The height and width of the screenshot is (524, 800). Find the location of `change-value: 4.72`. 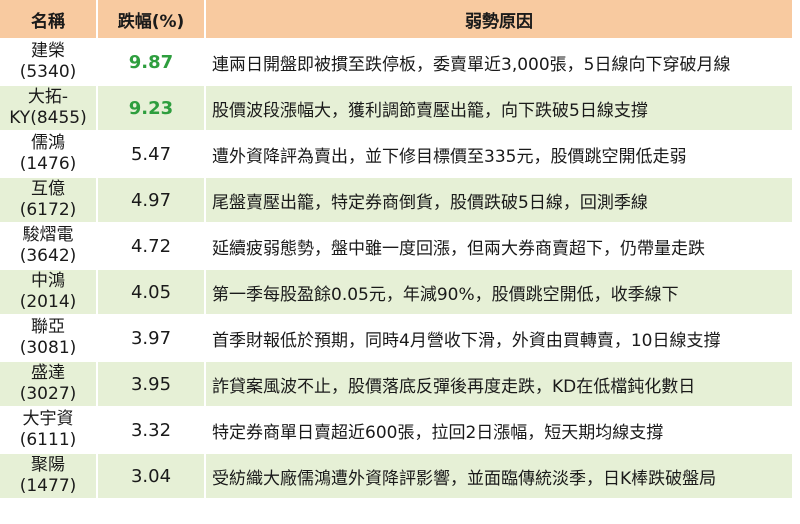

change-value: 4.72 is located at coordinates (152, 245).